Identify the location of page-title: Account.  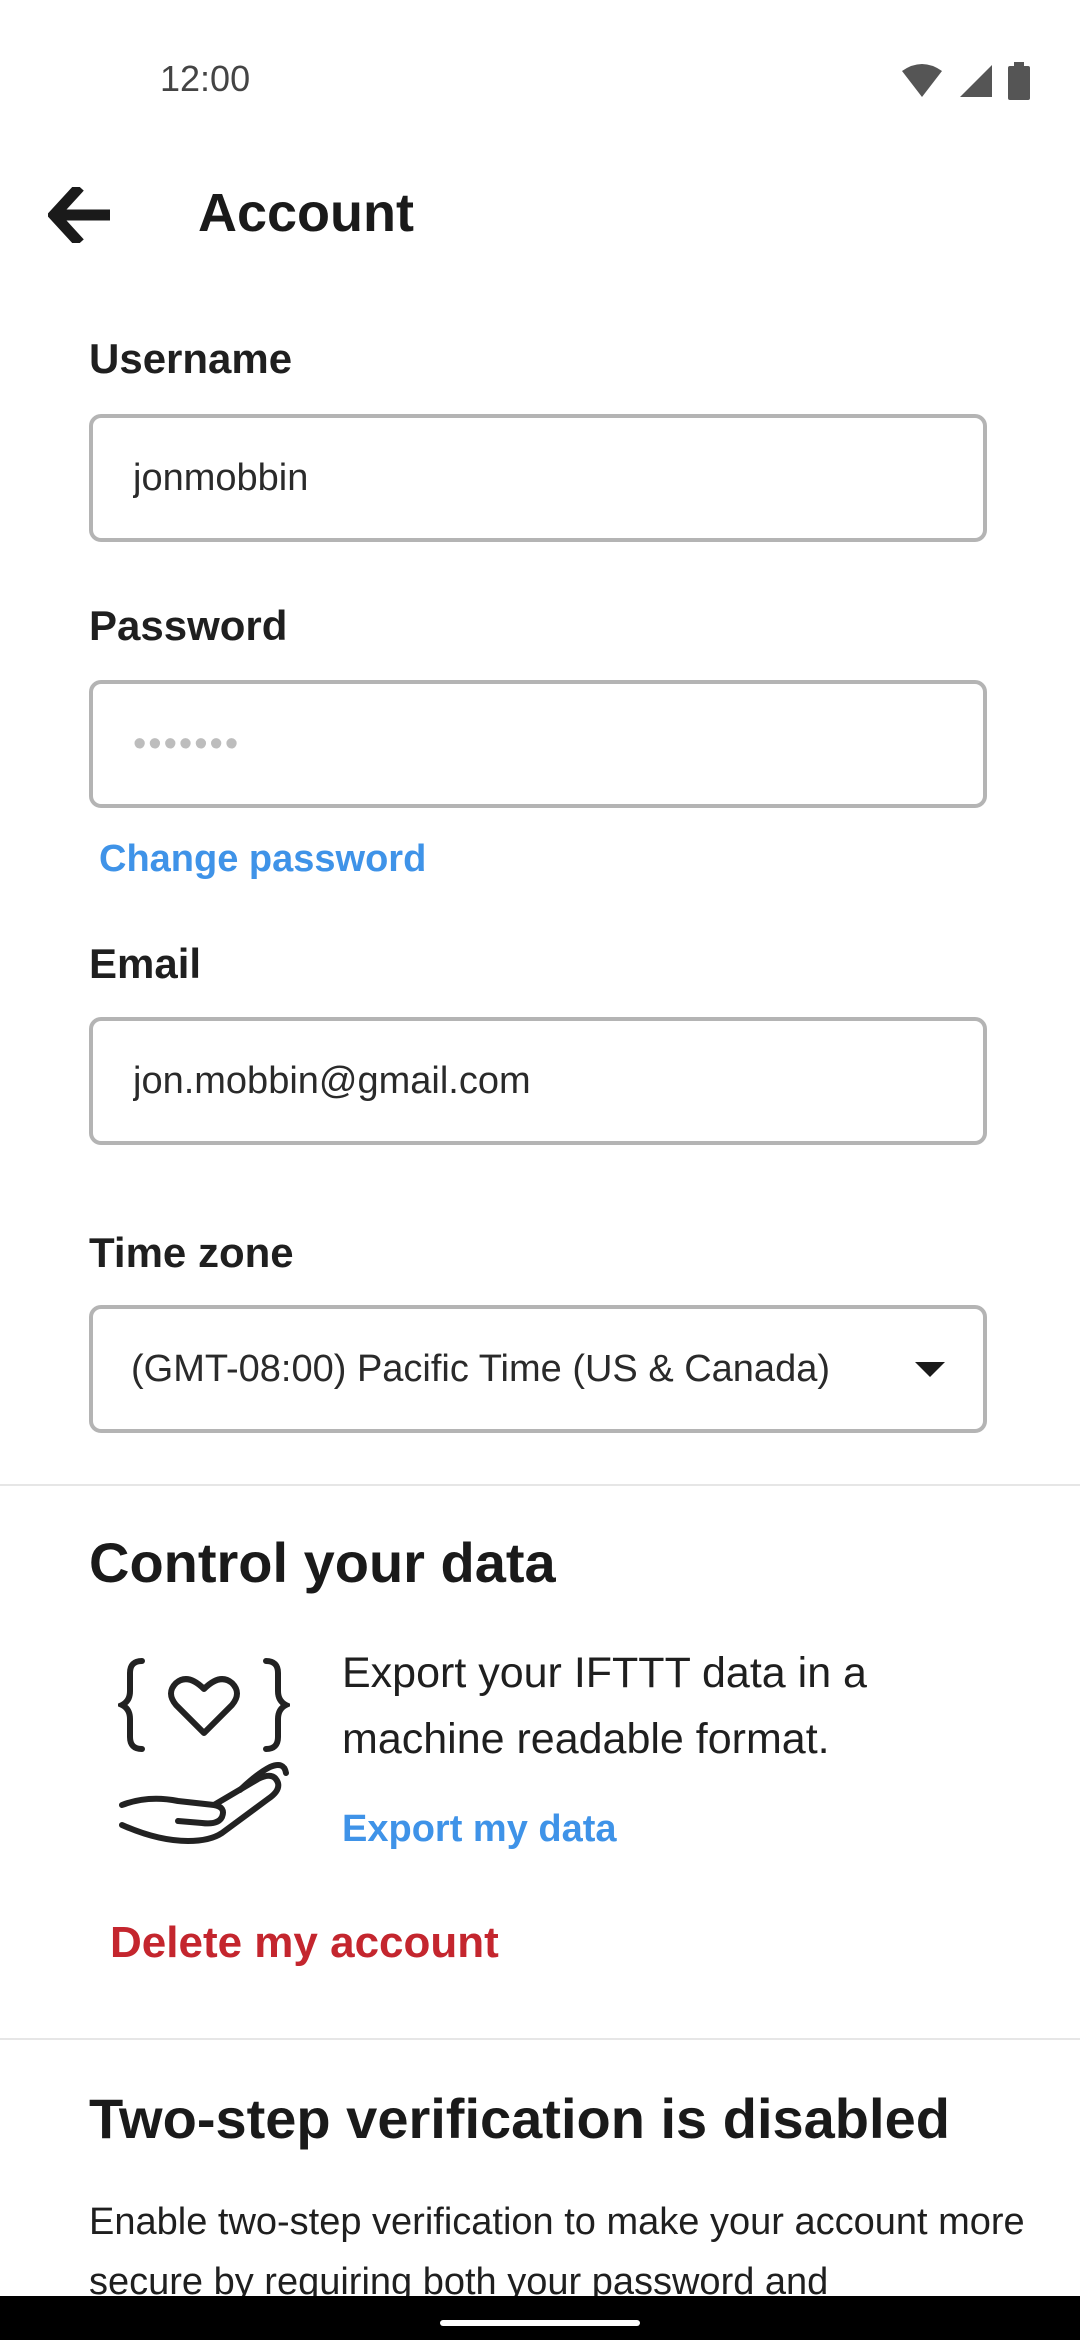
(306, 213).